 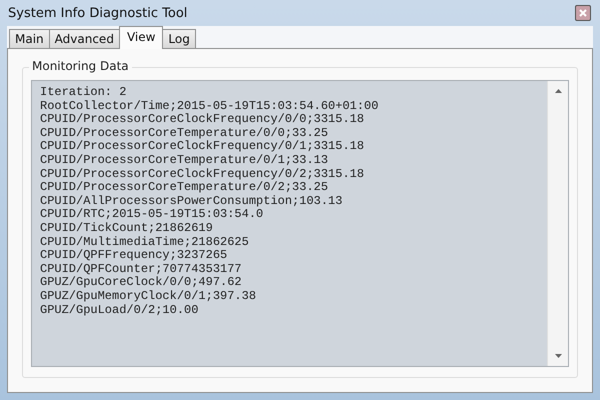 I want to click on log-line: RootCollector/Time;2015-05-19T15:03:54.60+01:00, so click(x=210, y=106).